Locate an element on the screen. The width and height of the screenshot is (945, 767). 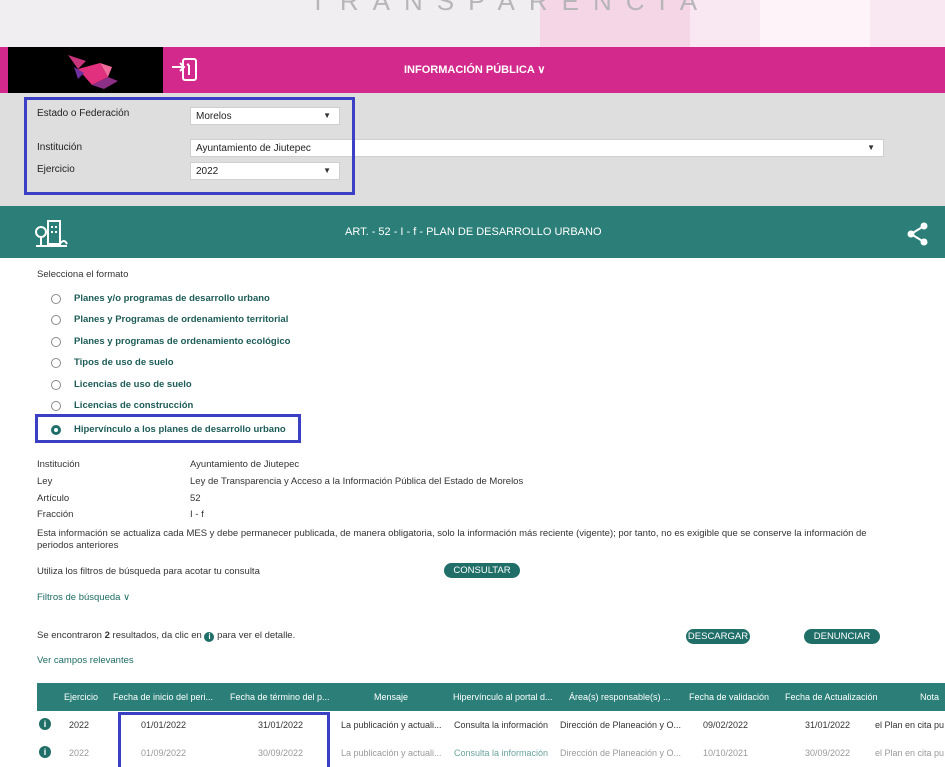
dates-highlight-box is located at coordinates (224, 739).